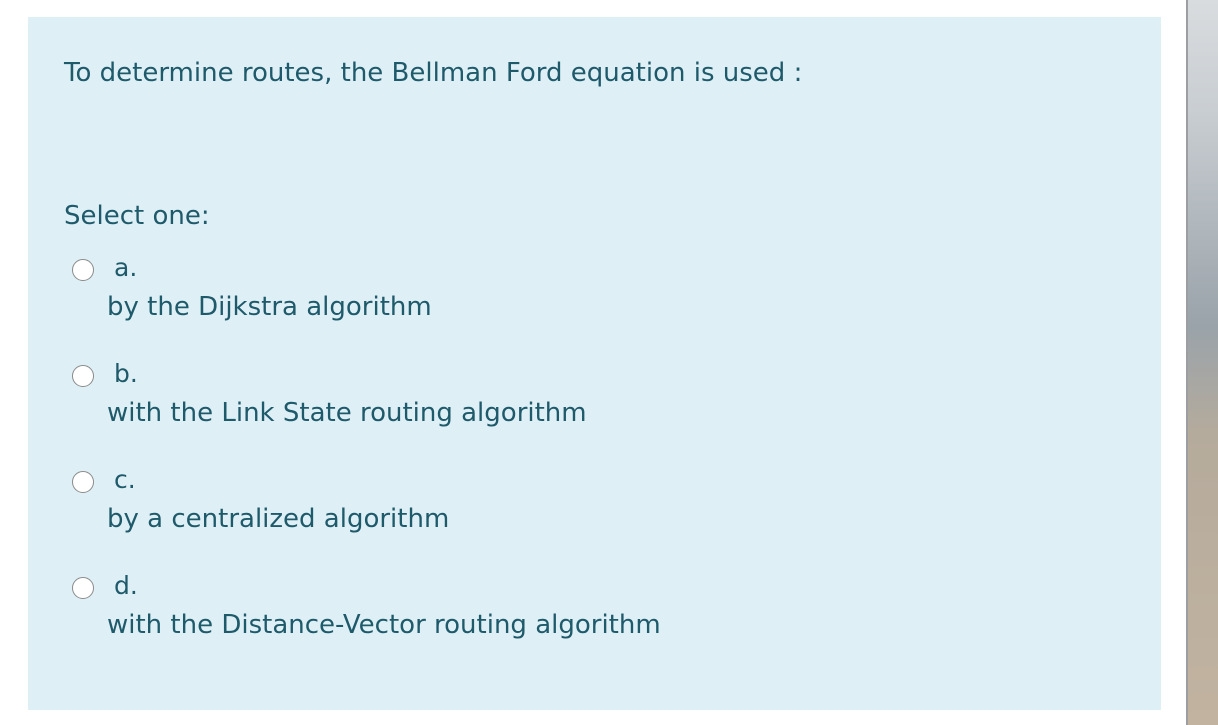 This screenshot has height=725, width=1218. What do you see at coordinates (83, 376) in the screenshot?
I see `radio-option-b` at bounding box center [83, 376].